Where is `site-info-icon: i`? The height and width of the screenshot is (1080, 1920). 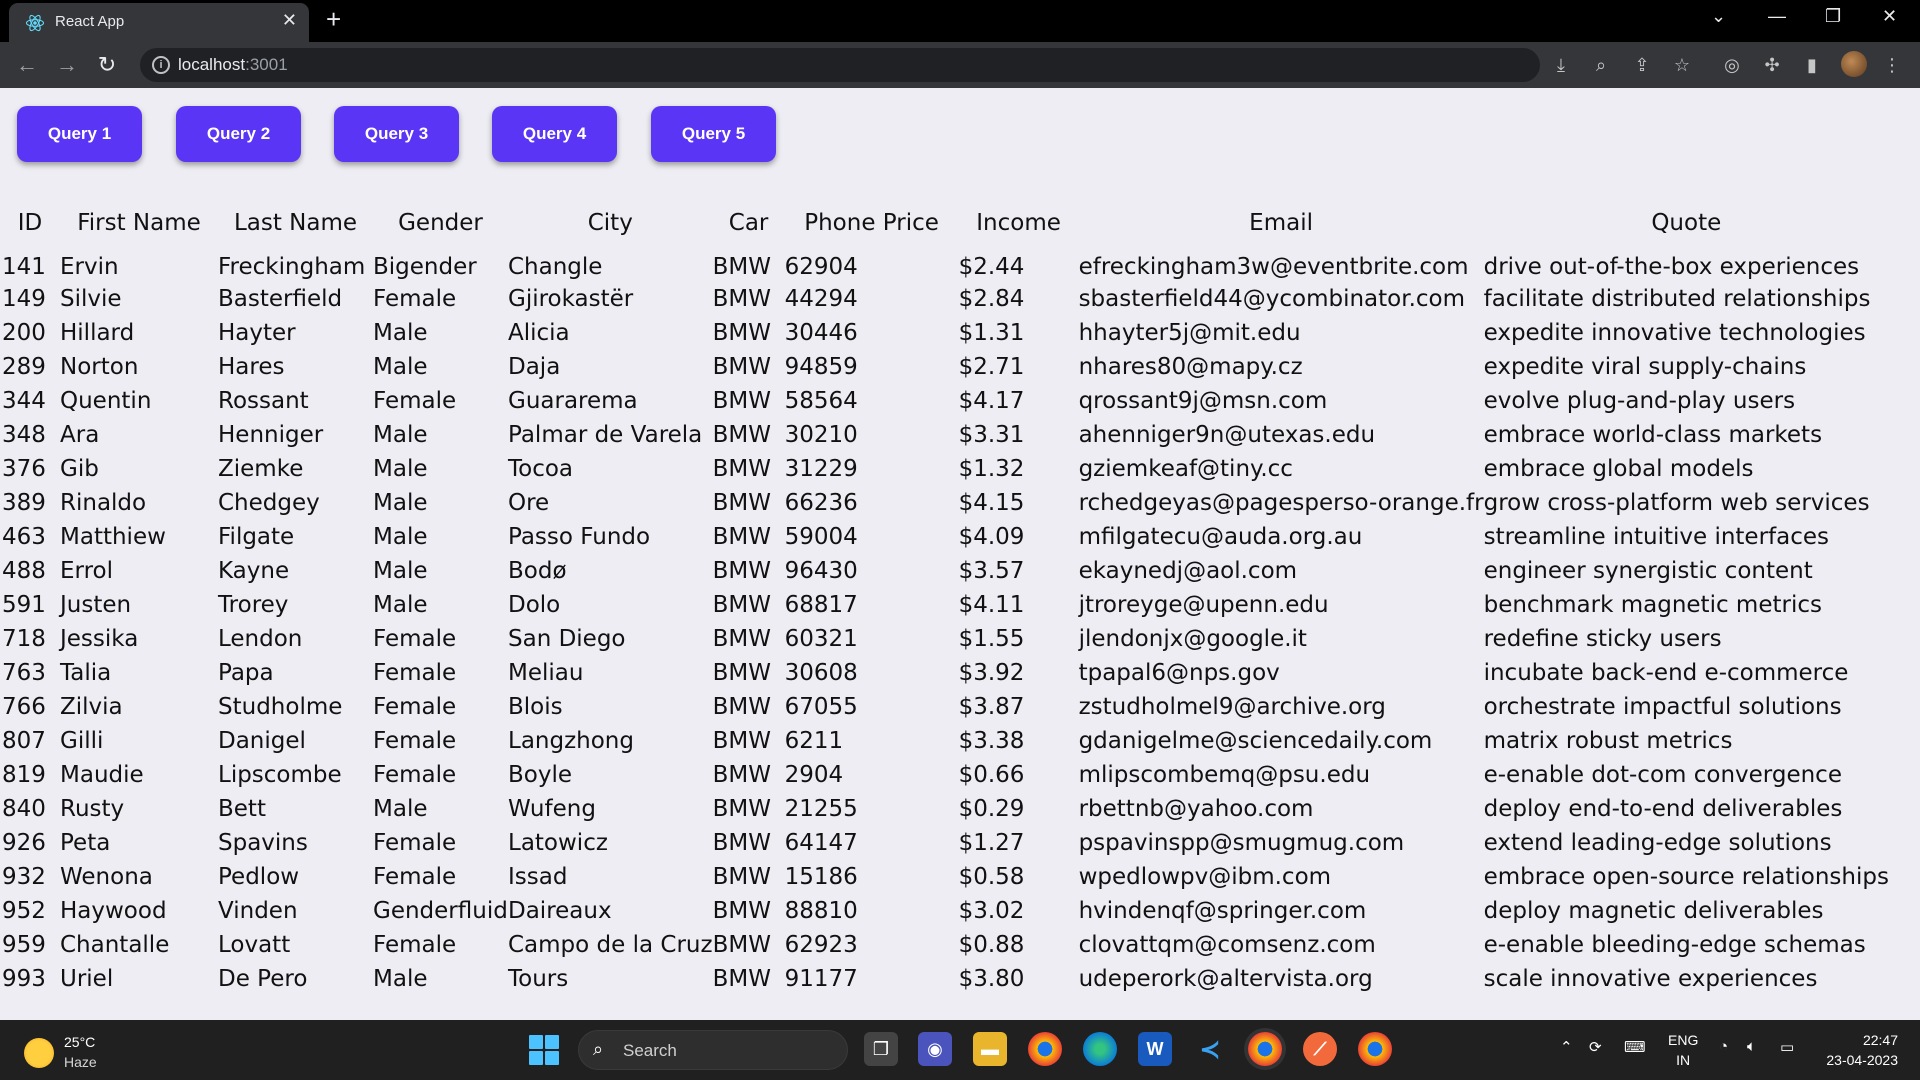
site-info-icon: i is located at coordinates (161, 65).